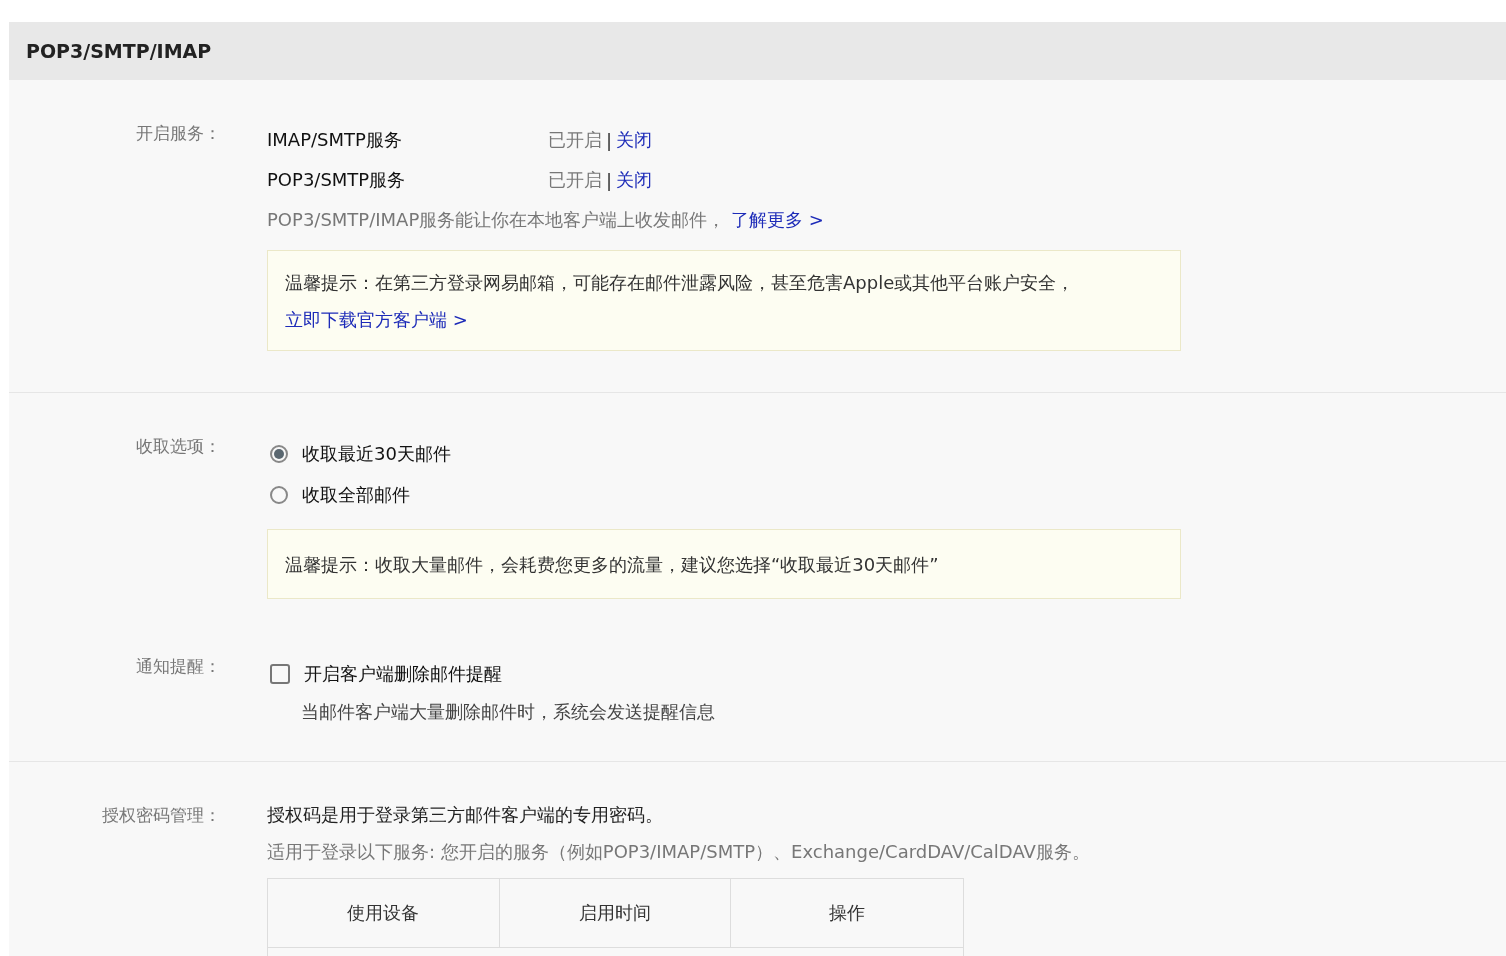 The width and height of the screenshot is (1506, 956). What do you see at coordinates (508, 712) in the screenshot?
I see `hint-text: 当邮件客户端大量删除邮件时，系统会发送提醒信息` at bounding box center [508, 712].